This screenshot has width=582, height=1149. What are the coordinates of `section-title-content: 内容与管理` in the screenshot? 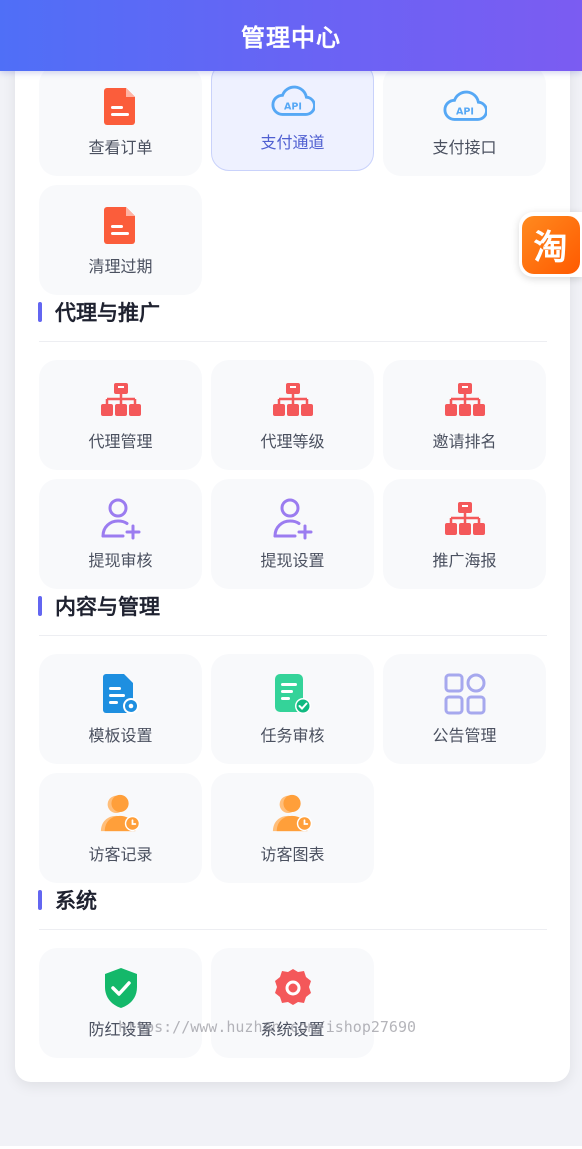 It's located at (99, 606).